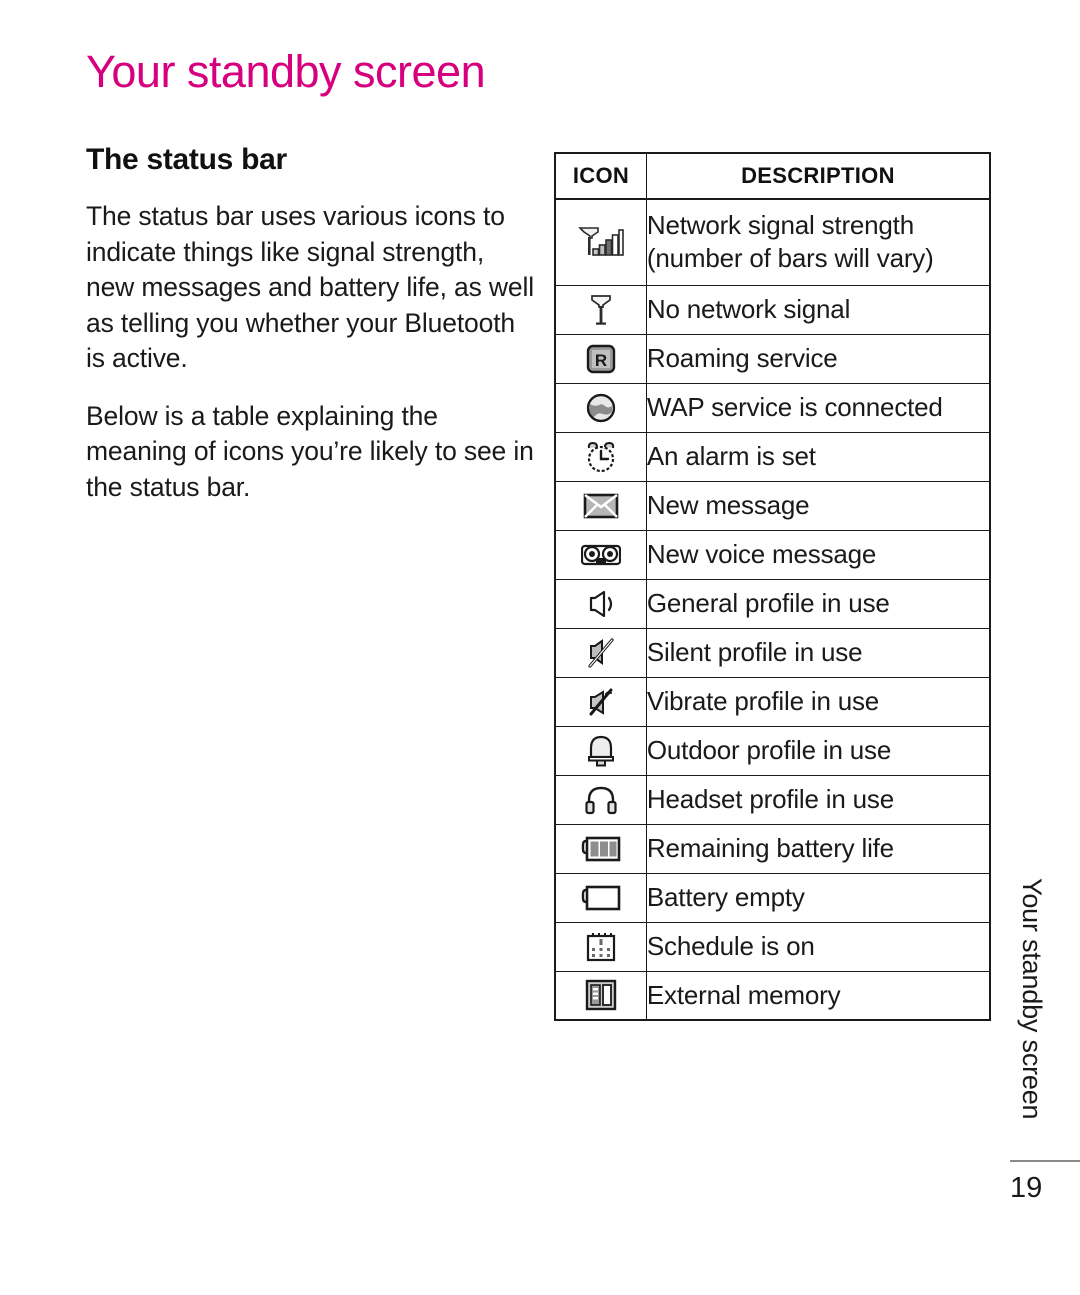 This screenshot has width=1080, height=1295. What do you see at coordinates (818, 897) in the screenshot?
I see `description-cell: Battery empty` at bounding box center [818, 897].